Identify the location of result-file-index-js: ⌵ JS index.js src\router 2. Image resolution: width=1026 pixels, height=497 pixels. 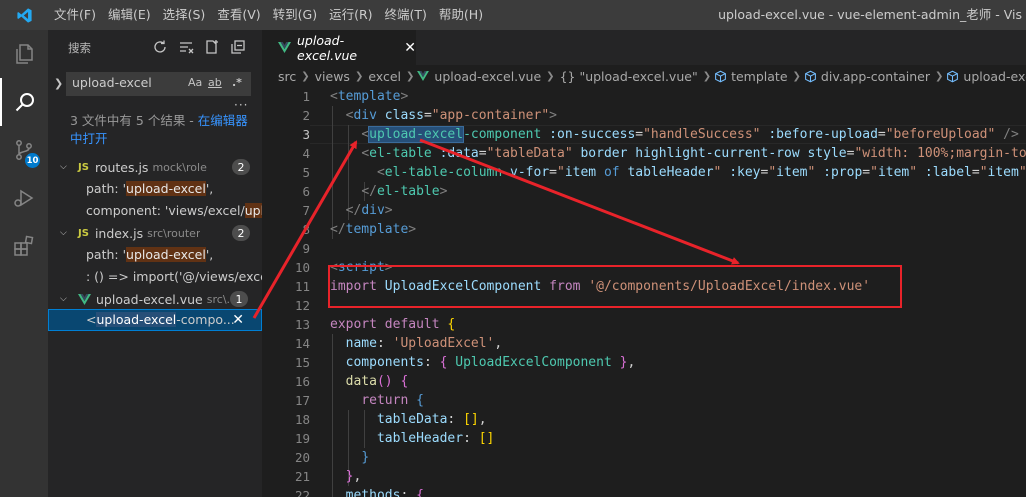
(155, 233).